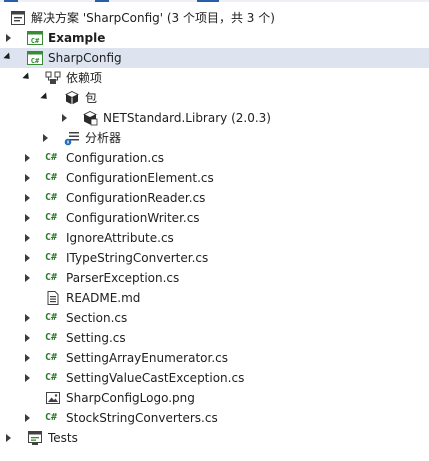  Describe the element at coordinates (53, 398) in the screenshot. I see `image-file-icon` at that location.